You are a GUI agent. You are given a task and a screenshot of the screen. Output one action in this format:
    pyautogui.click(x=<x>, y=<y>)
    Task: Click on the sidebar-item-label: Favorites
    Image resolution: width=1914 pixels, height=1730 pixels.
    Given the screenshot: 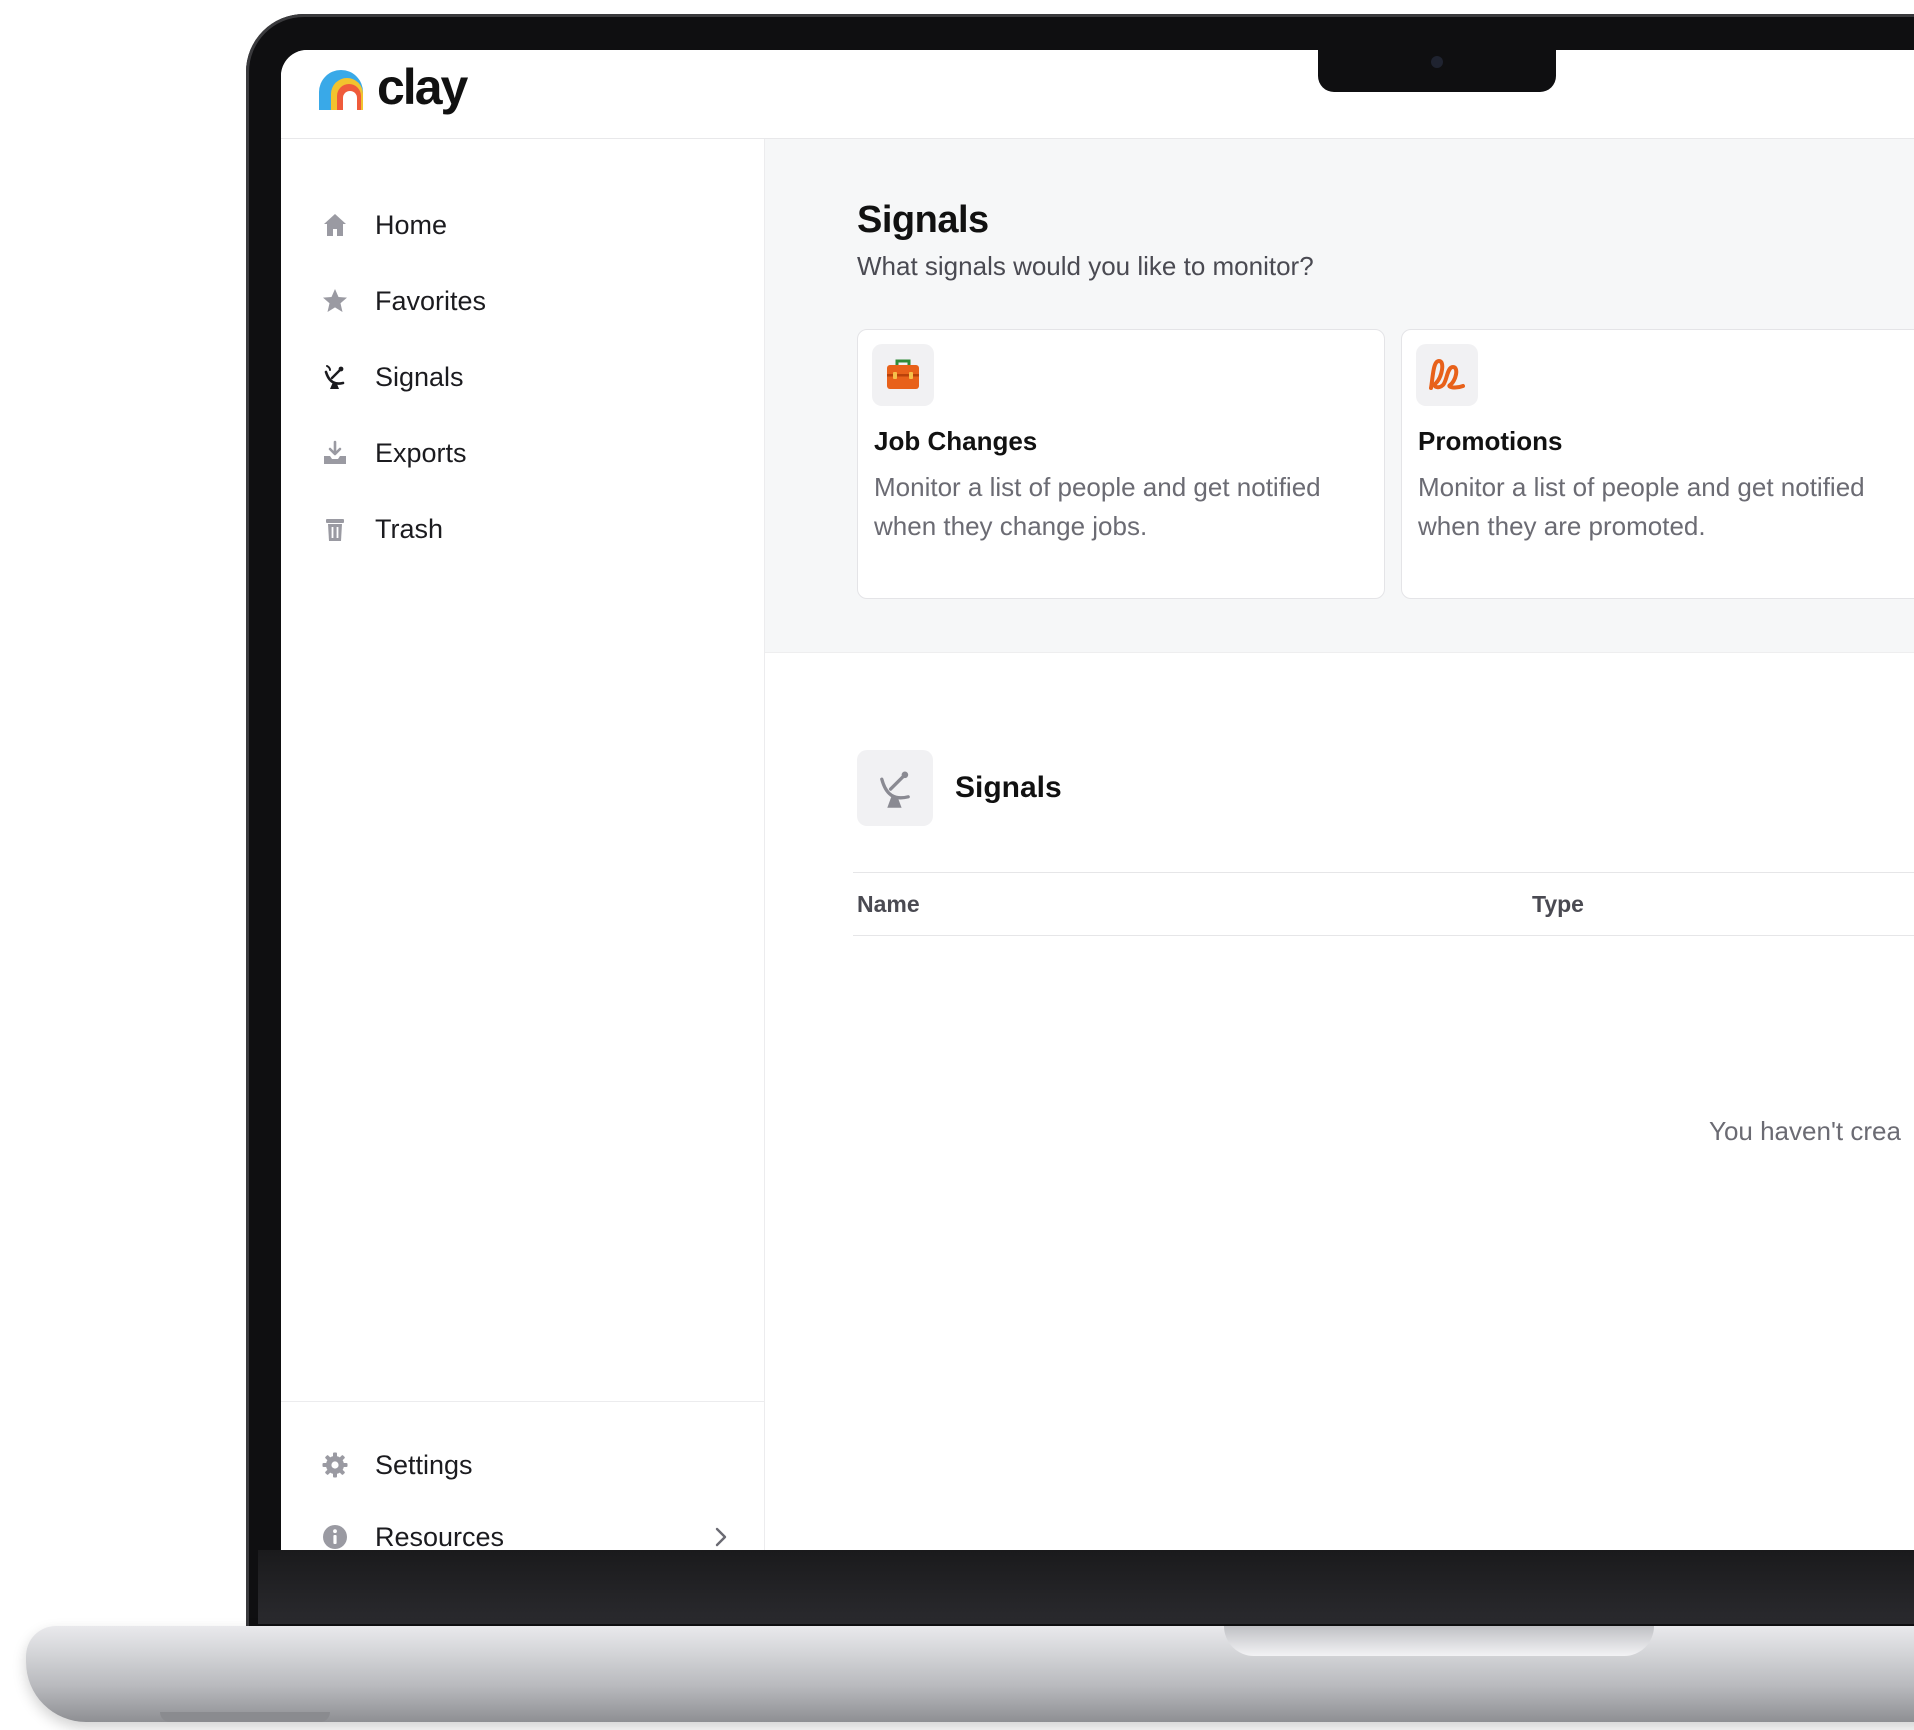 What is the action you would take?
    pyautogui.click(x=431, y=300)
    